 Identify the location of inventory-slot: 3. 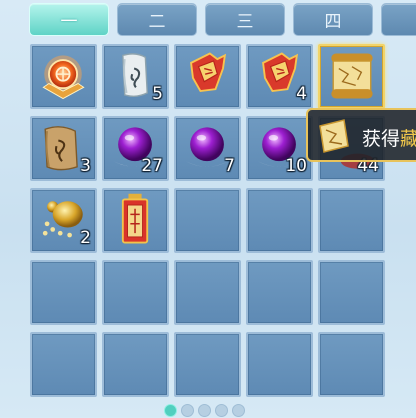
(63, 148).